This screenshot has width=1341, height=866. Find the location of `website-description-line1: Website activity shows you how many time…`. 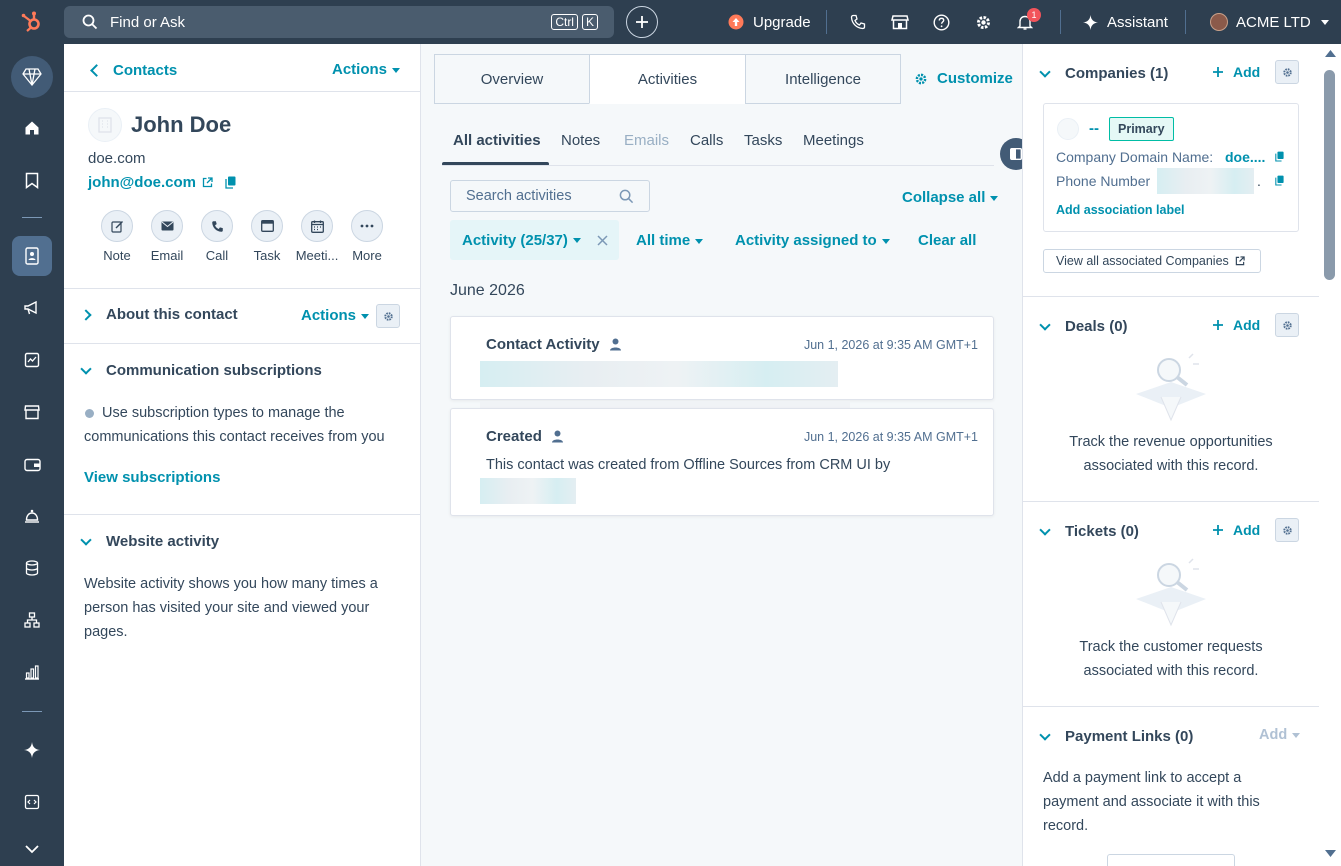

website-description-line1: Website activity shows you how many time… is located at coordinates (231, 584).